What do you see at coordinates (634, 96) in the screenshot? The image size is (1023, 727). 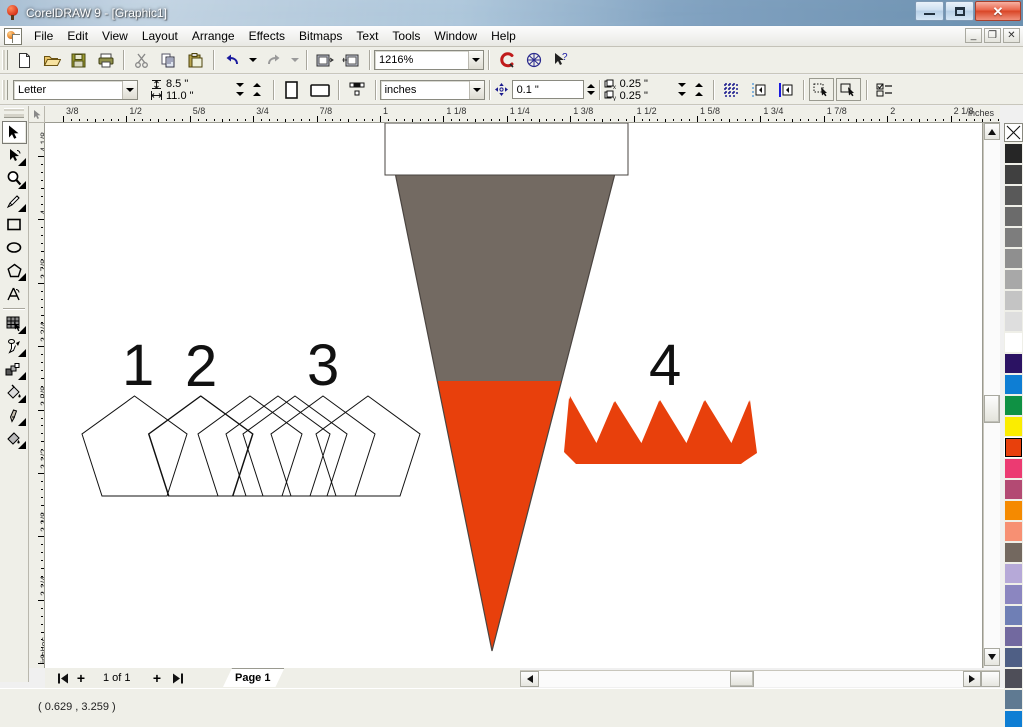 I see `duplicate-y-value: 0.25 "` at bounding box center [634, 96].